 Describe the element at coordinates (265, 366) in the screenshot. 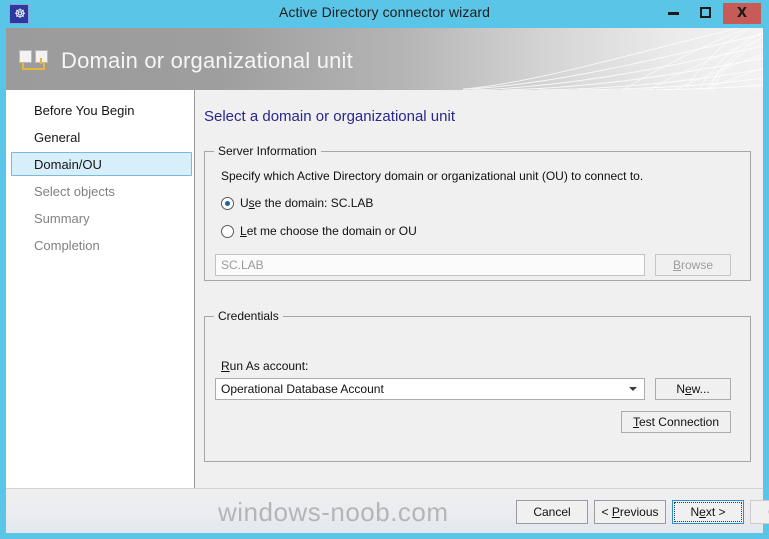

I see `run-as-account-label: Run As account:` at that location.